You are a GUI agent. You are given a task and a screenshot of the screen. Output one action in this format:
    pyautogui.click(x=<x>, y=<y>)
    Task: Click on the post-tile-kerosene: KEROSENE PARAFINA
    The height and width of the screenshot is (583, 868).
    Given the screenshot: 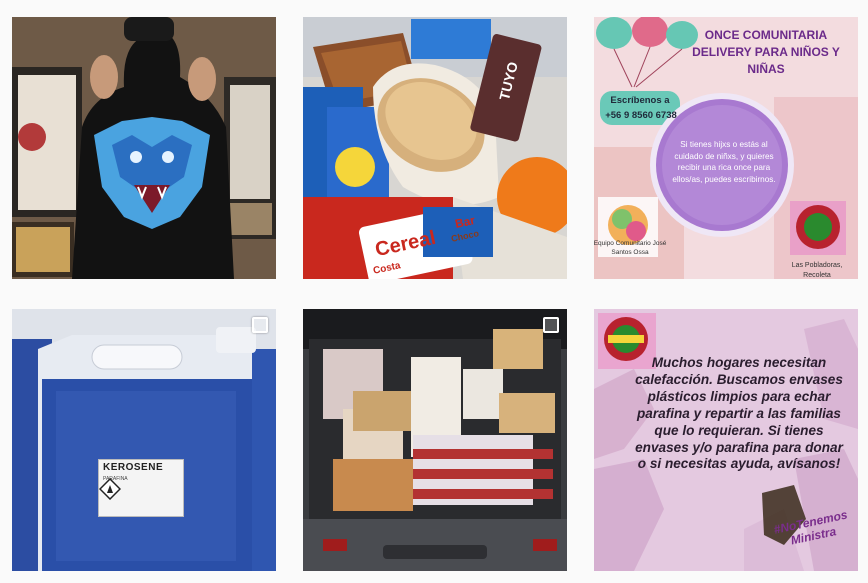 What is the action you would take?
    pyautogui.click(x=144, y=440)
    